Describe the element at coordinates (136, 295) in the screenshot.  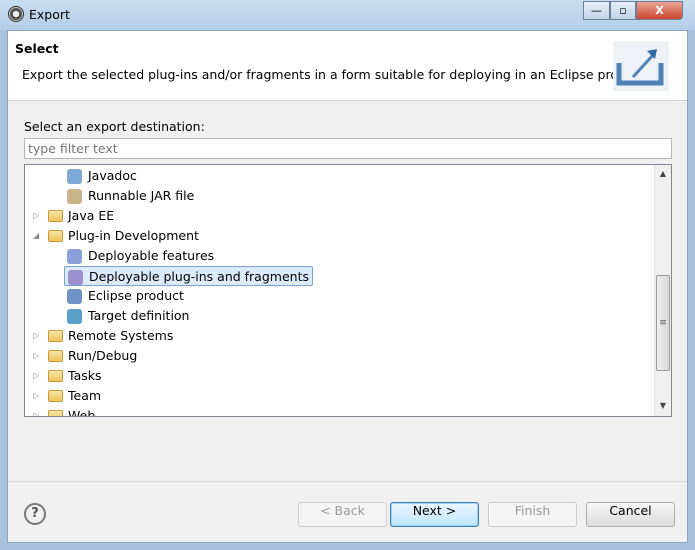
I see `tree-item-label: Eclipse product` at that location.